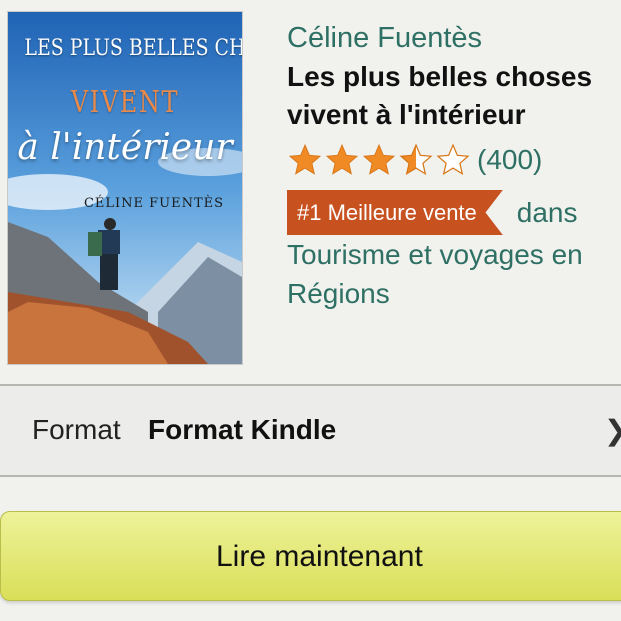 This screenshot has width=621, height=621. I want to click on author-link: Céline Fuentès, so click(454, 38).